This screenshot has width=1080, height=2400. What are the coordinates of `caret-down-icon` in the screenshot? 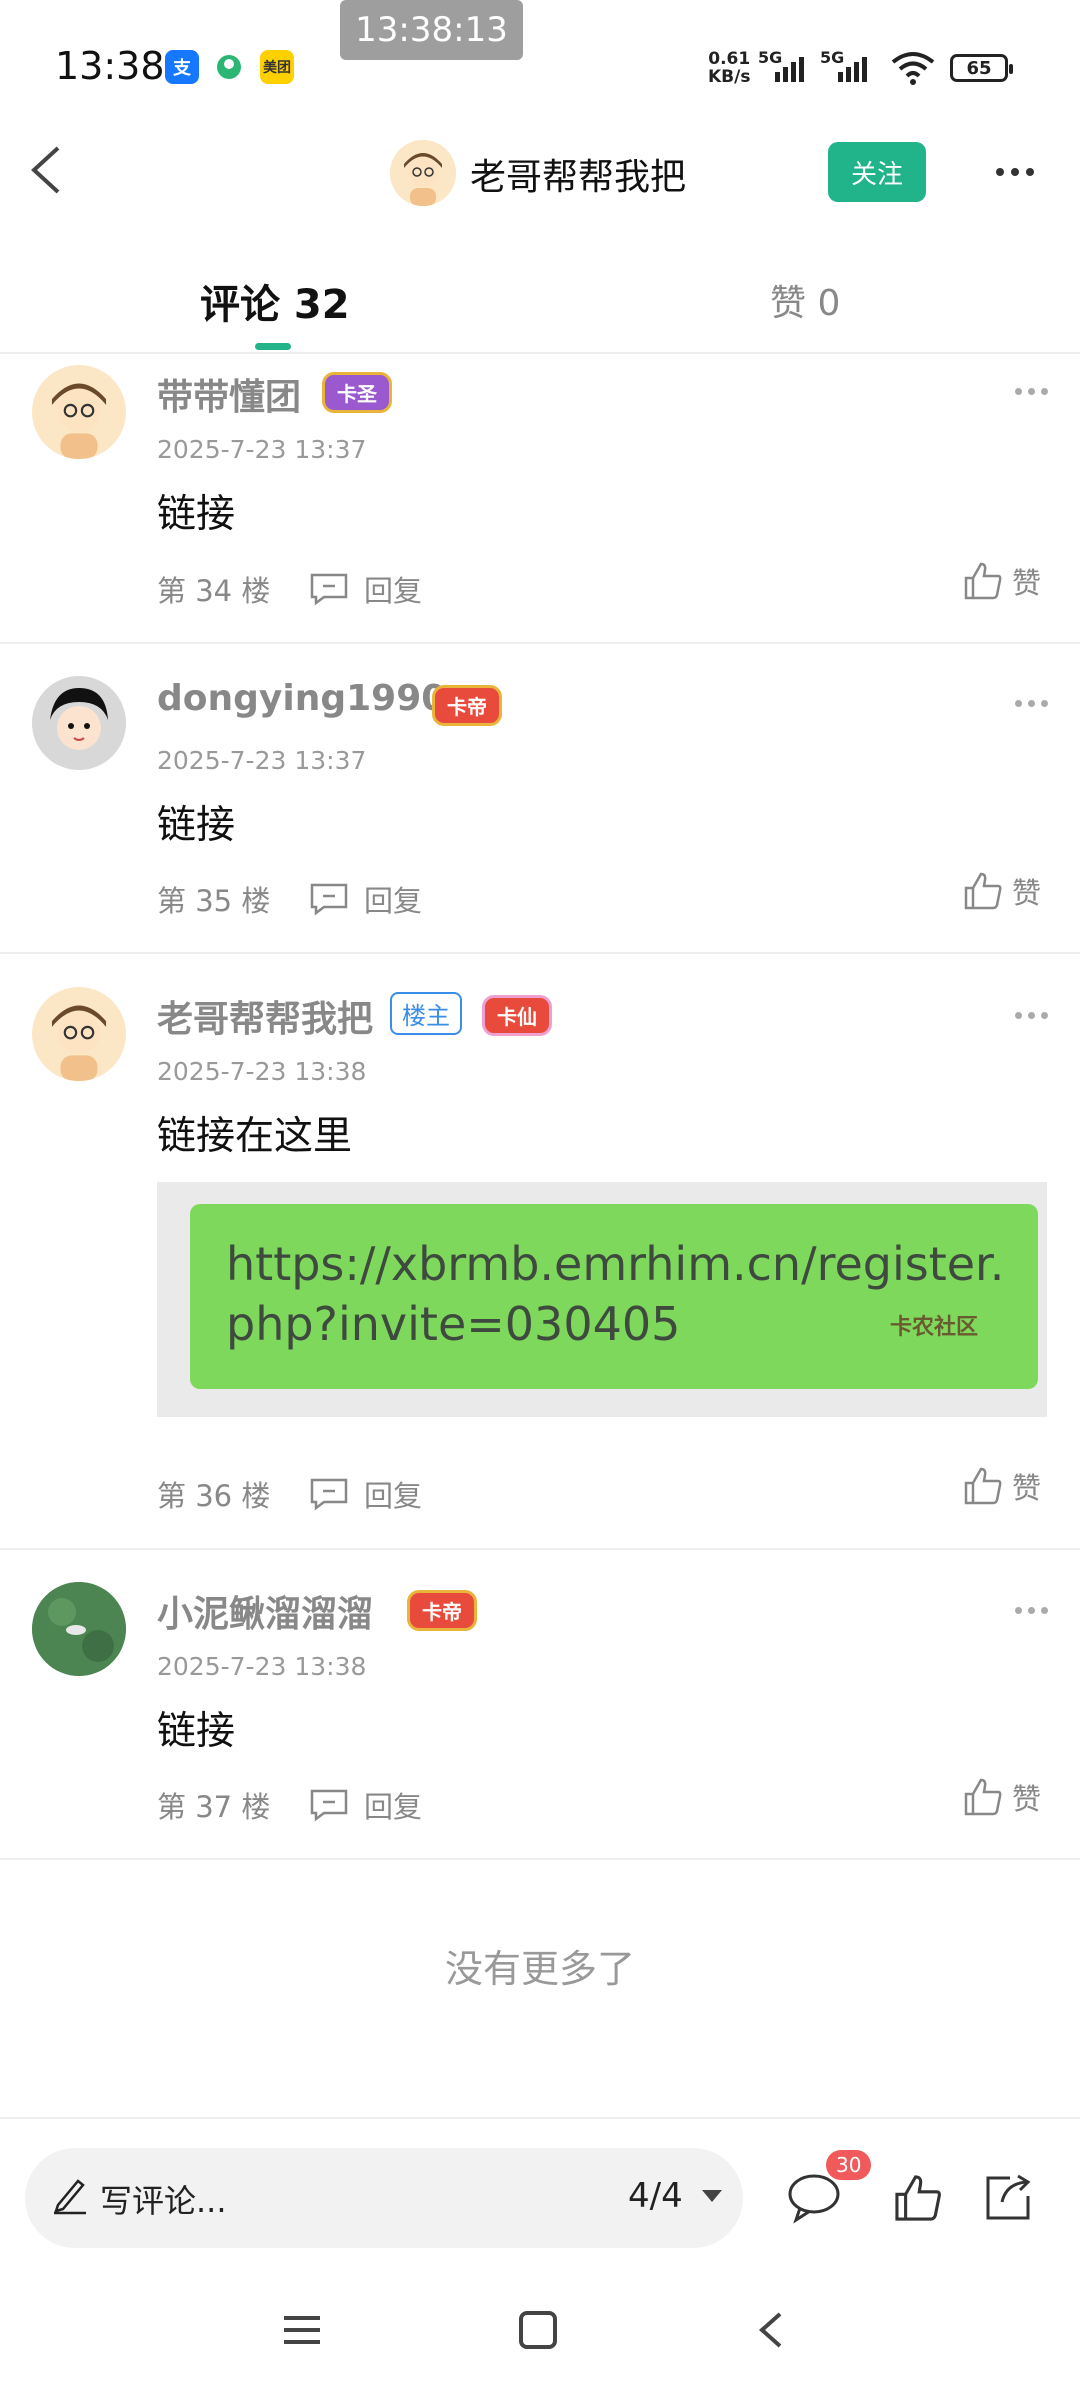 It's located at (712, 2198).